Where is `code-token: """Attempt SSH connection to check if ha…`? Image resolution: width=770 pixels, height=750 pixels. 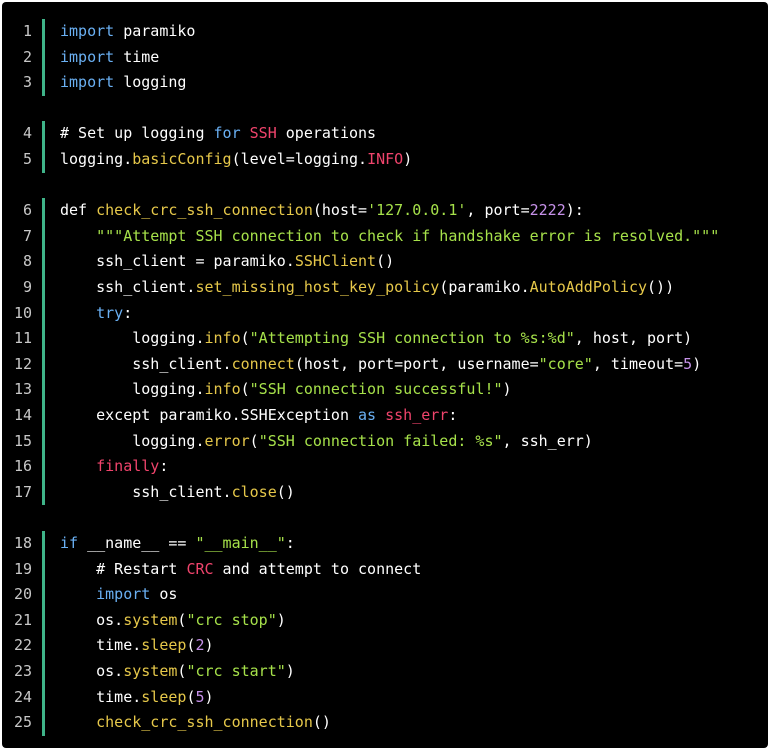
code-token: """Attempt SSH connection to check if ha… is located at coordinates (408, 235).